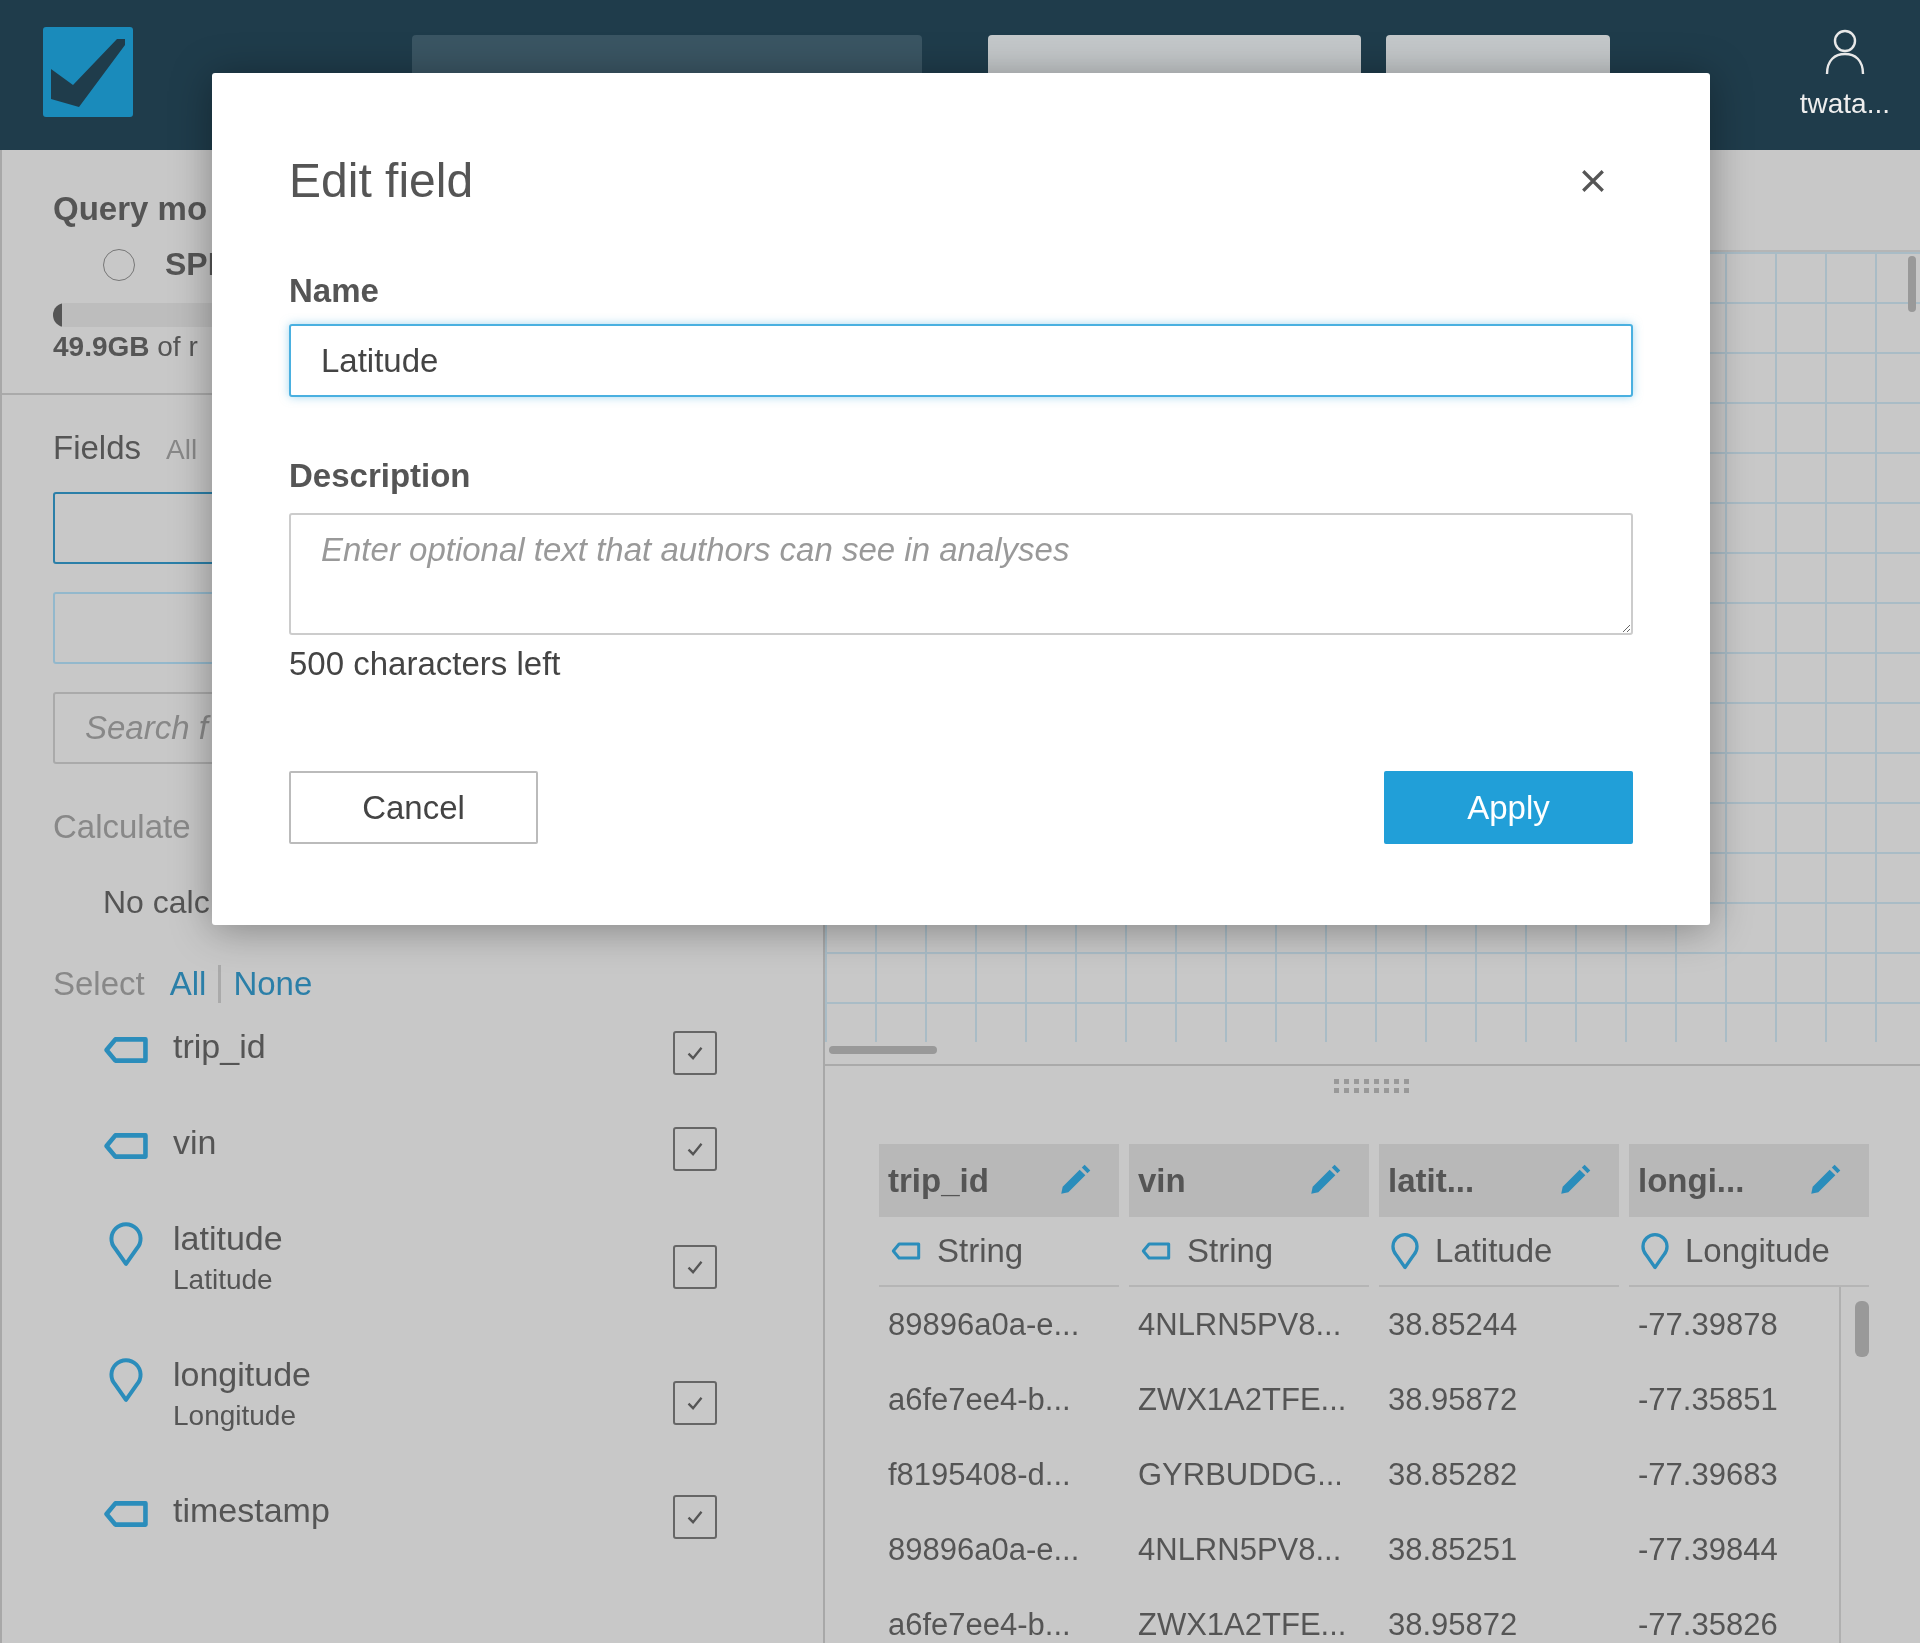 Image resolution: width=1920 pixels, height=1643 pixels. What do you see at coordinates (1453, 1324) in the screenshot?
I see `table-cell: 38.85244` at bounding box center [1453, 1324].